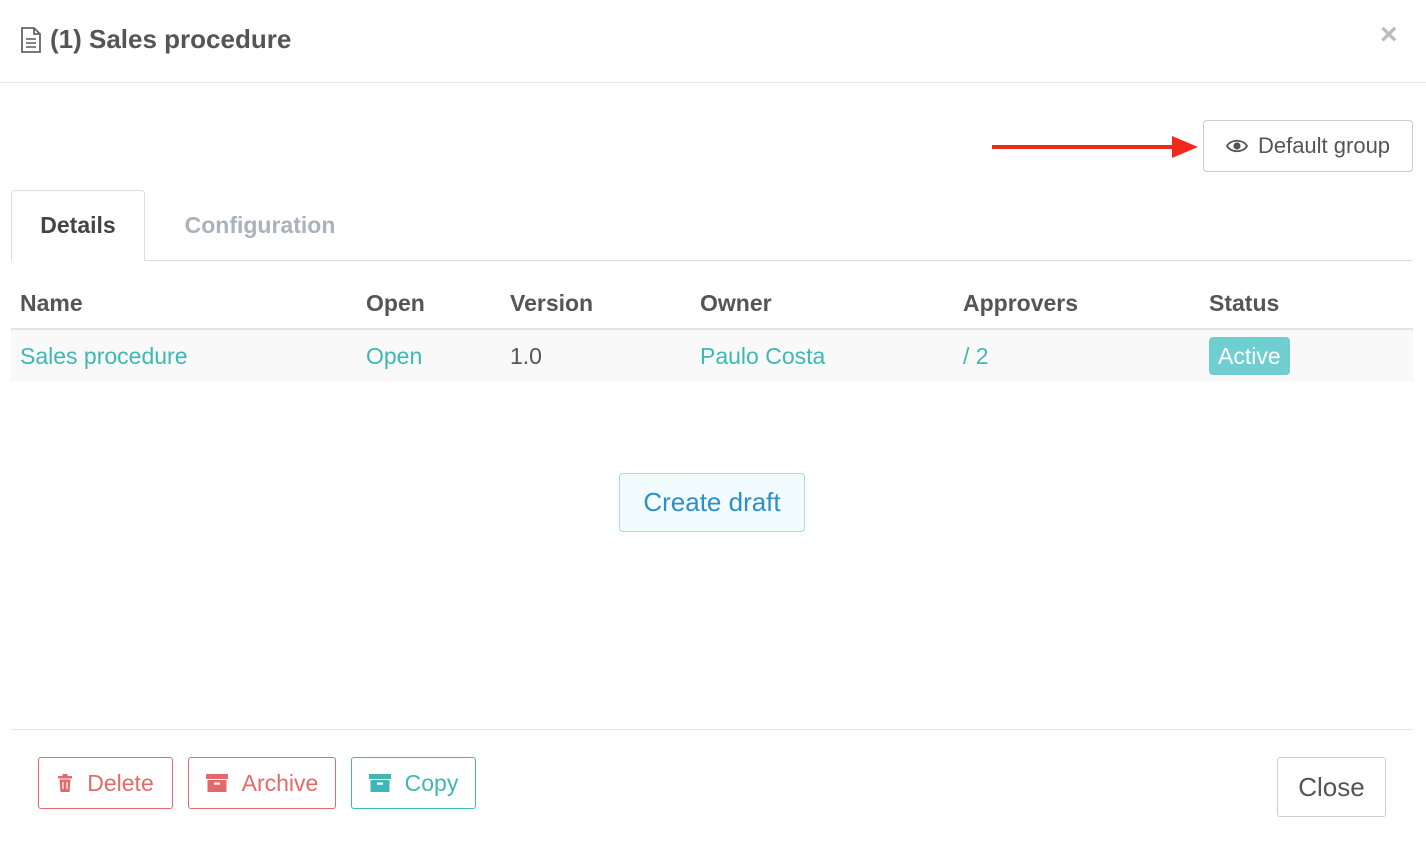 Image resolution: width=1426 pixels, height=846 pixels. I want to click on default-group-button: Default group, so click(1308, 146).